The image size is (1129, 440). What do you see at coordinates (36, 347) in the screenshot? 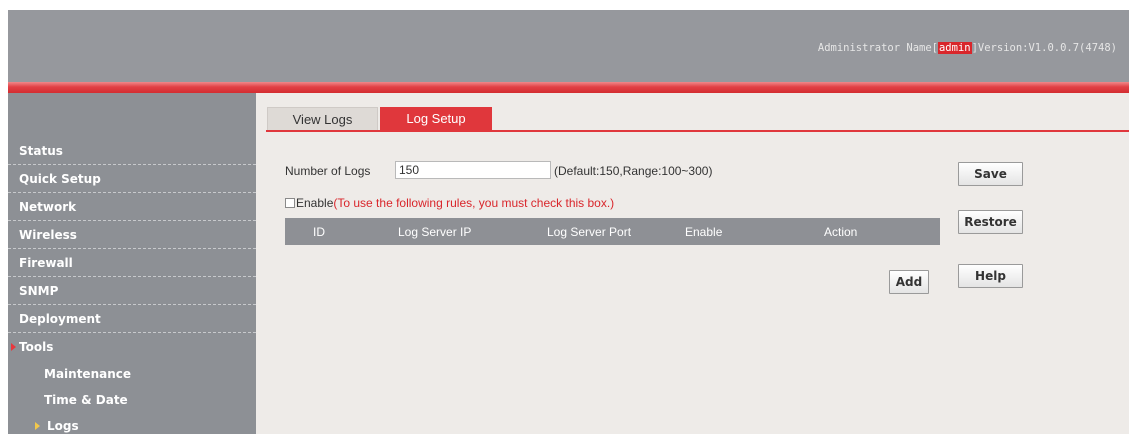
I see `sidebar-item-label: Tools` at bounding box center [36, 347].